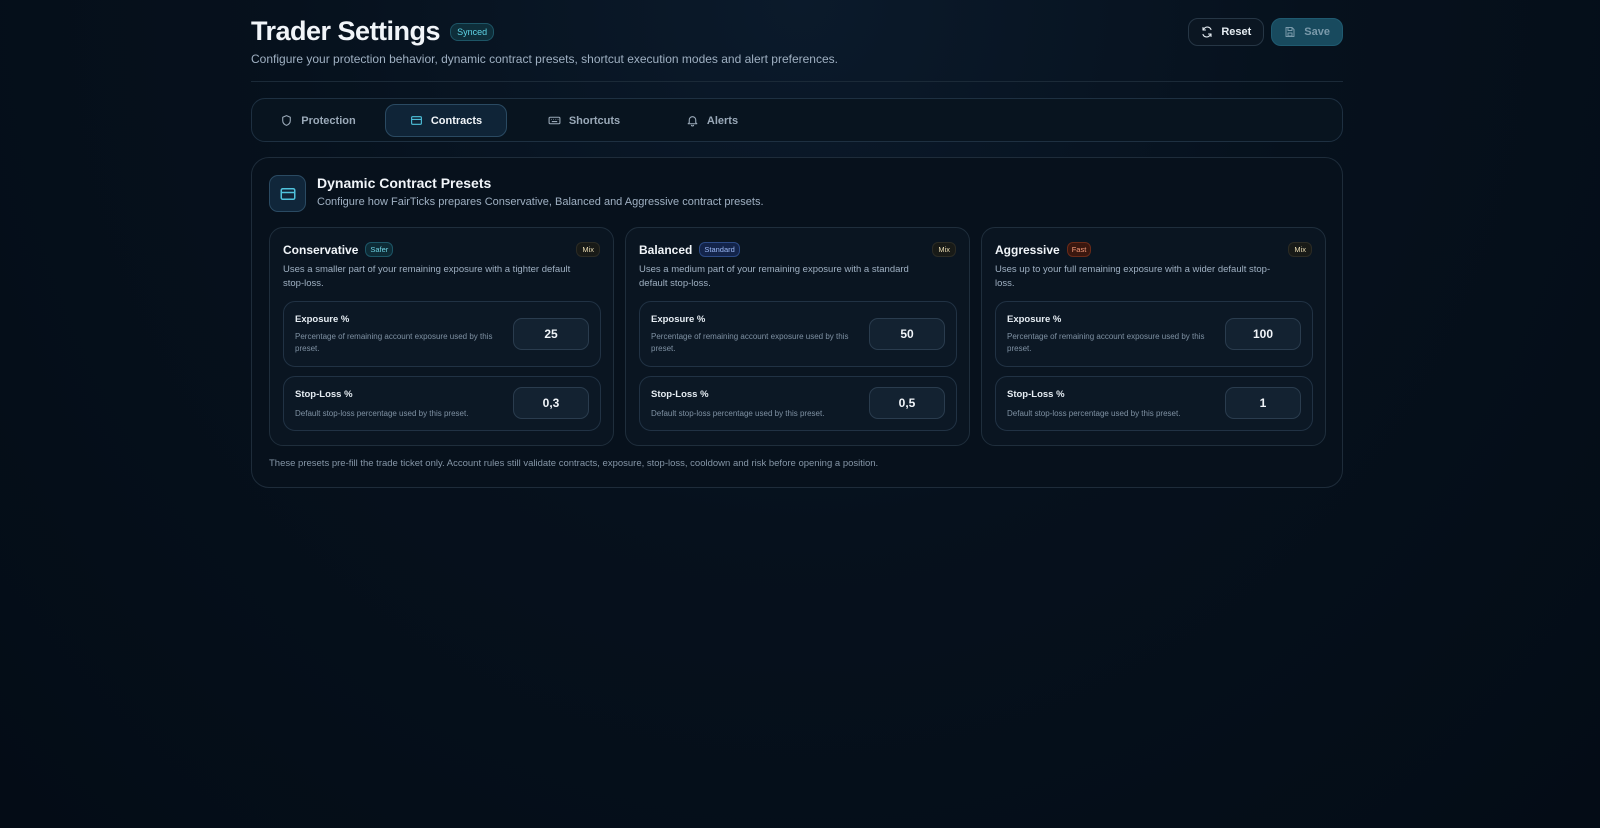 Image resolution: width=1600 pixels, height=828 pixels. Describe the element at coordinates (666, 249) in the screenshot. I see `preset-name: Balanced` at that location.